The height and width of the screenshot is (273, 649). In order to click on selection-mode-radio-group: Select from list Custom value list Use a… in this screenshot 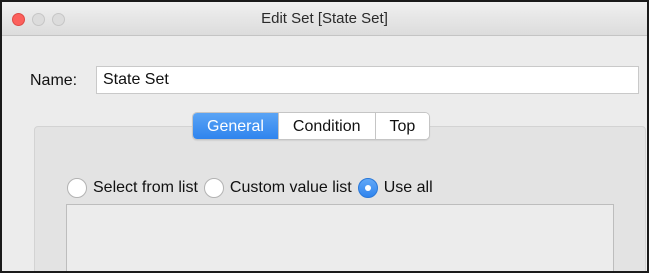, I will do `click(253, 188)`.